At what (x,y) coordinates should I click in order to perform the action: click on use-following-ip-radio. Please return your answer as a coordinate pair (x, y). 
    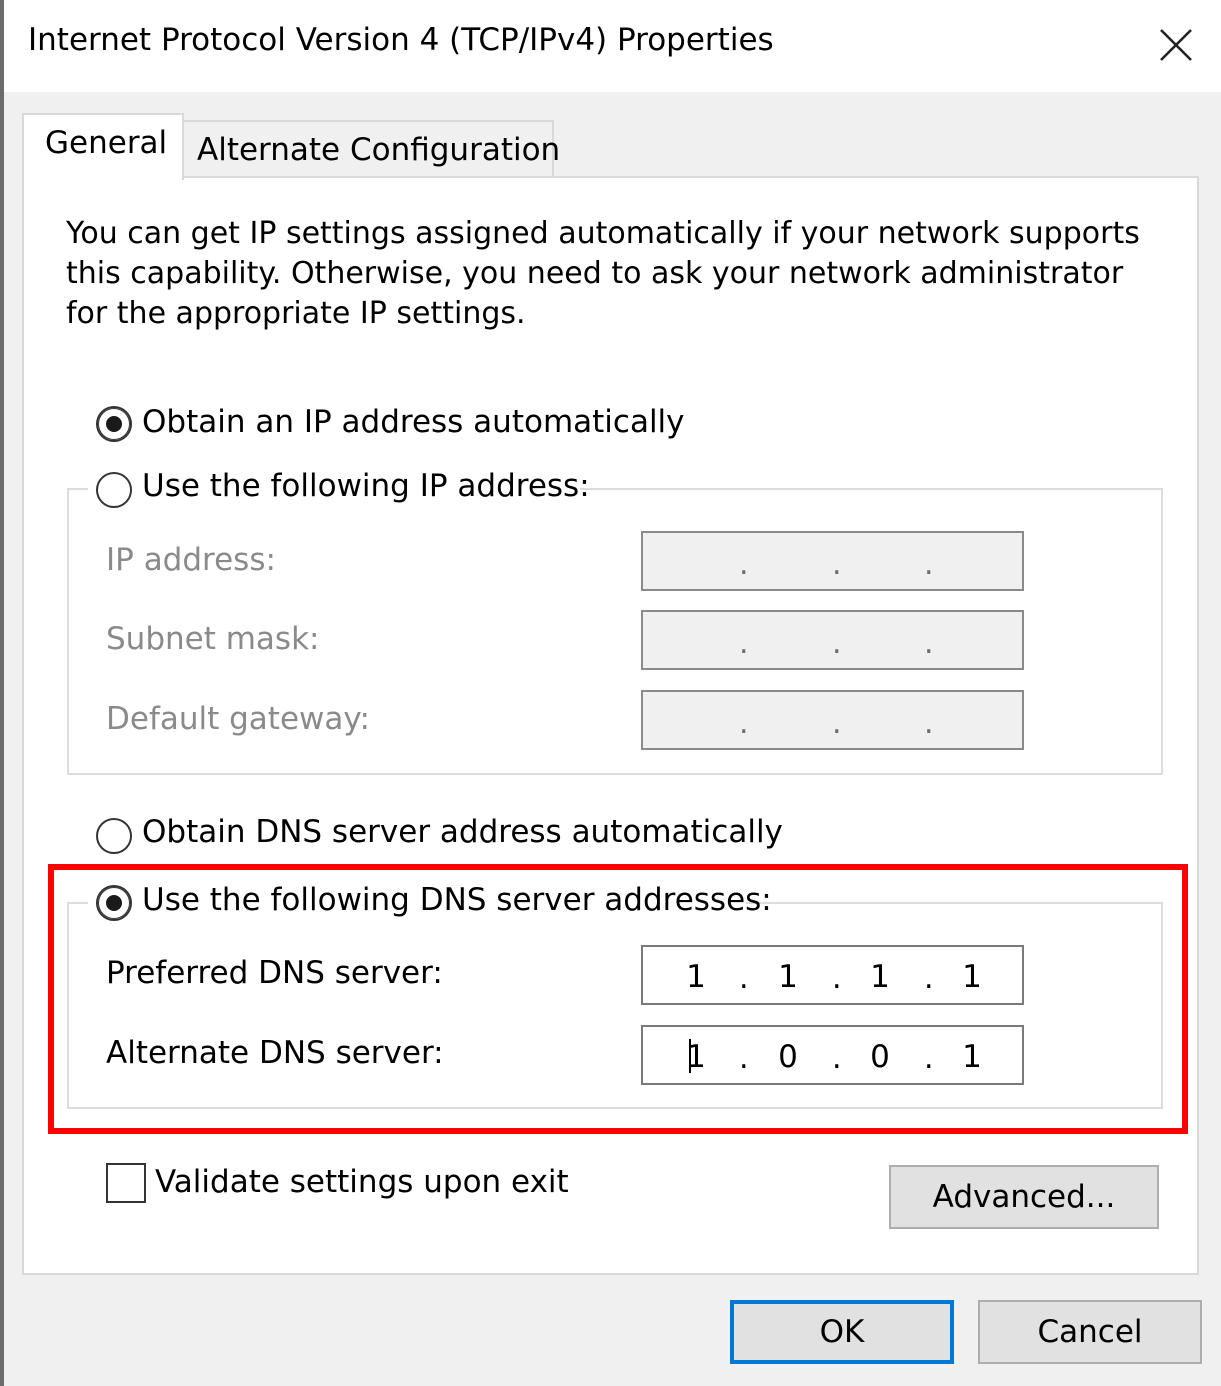
    Looking at the image, I should click on (114, 490).